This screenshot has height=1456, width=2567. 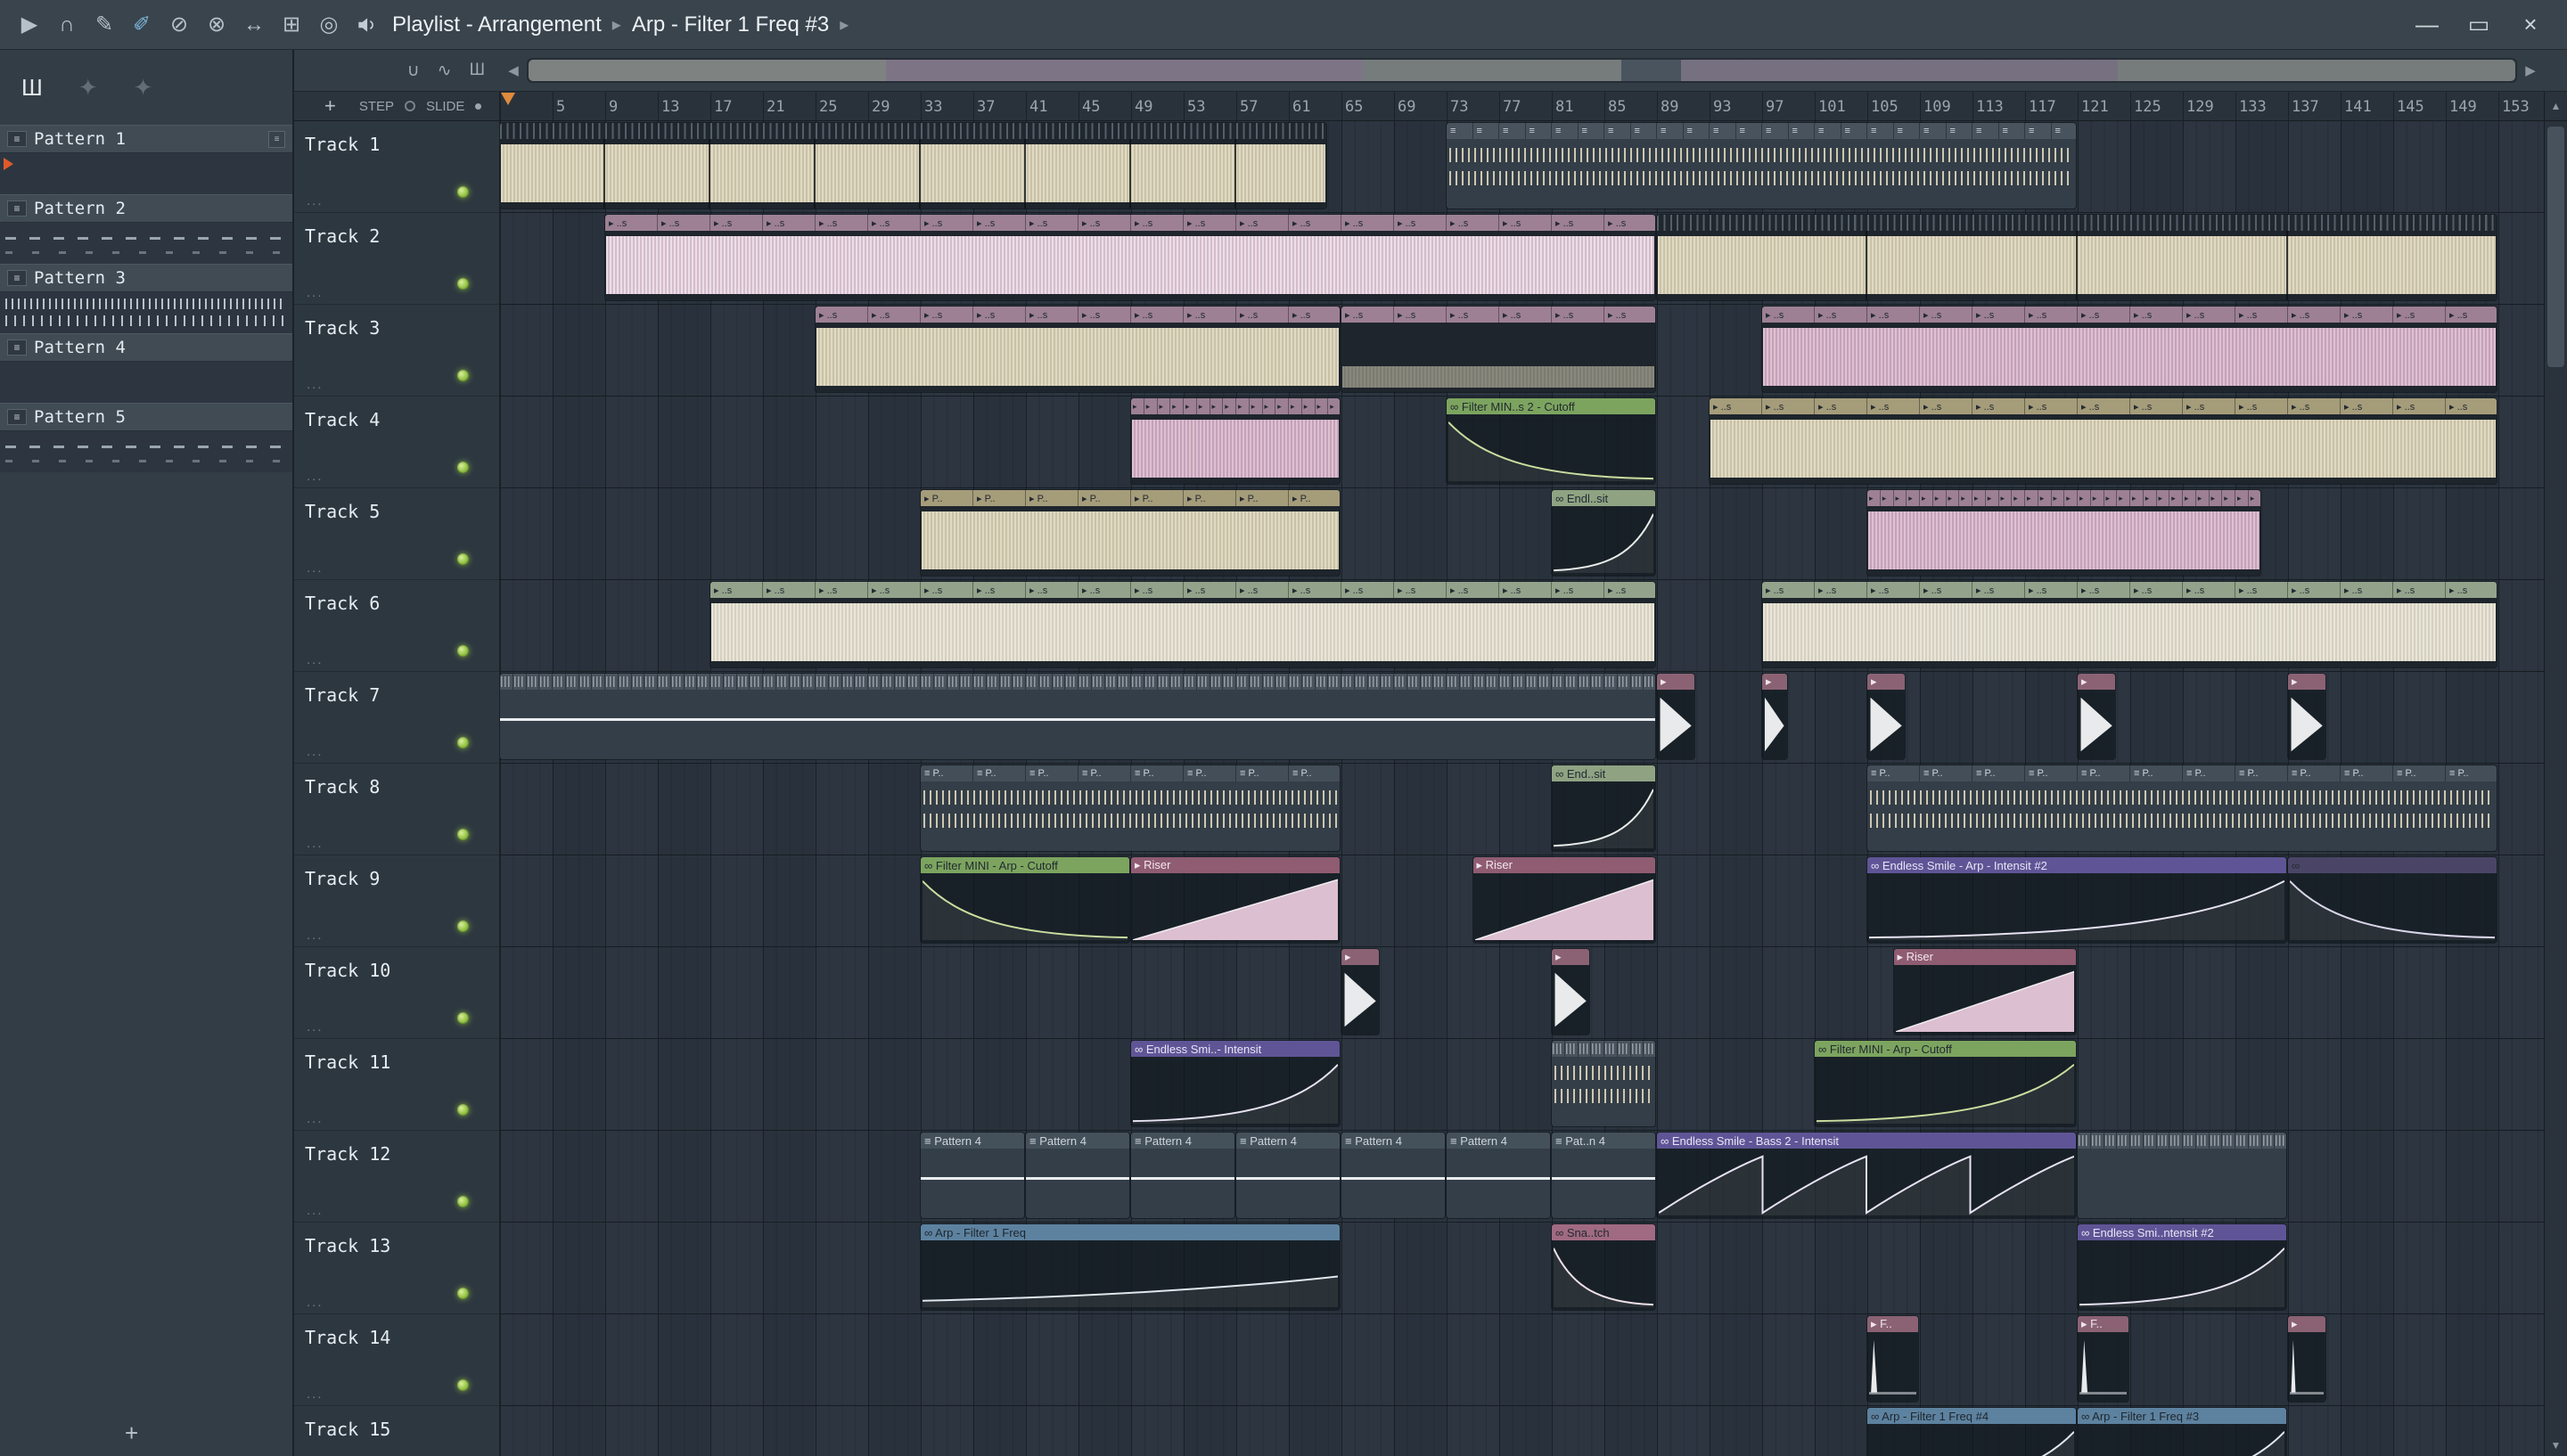 What do you see at coordinates (2182, 1267) in the screenshot?
I see `clip-auto: ∞ Endless Smi..ntensit #2` at bounding box center [2182, 1267].